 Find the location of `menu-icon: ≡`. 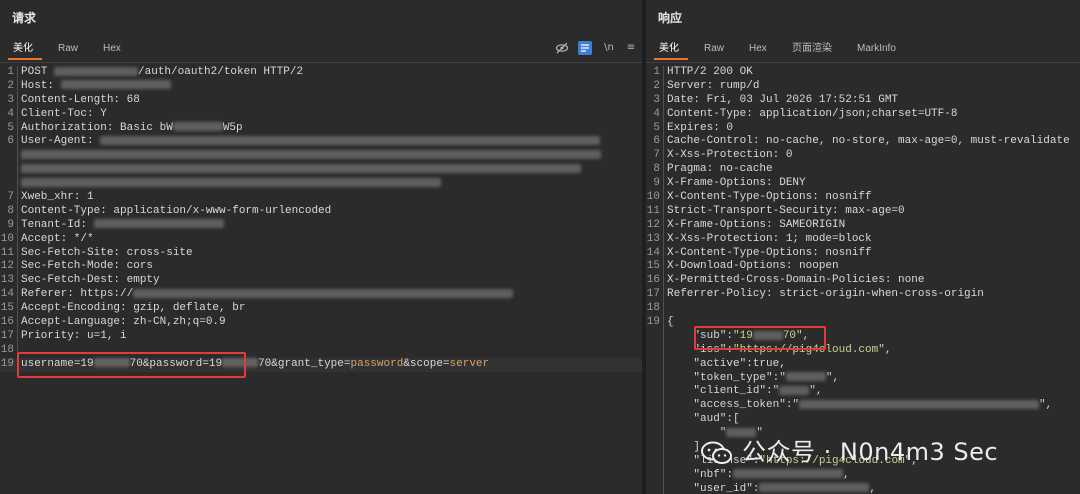

menu-icon: ≡ is located at coordinates (631, 48).